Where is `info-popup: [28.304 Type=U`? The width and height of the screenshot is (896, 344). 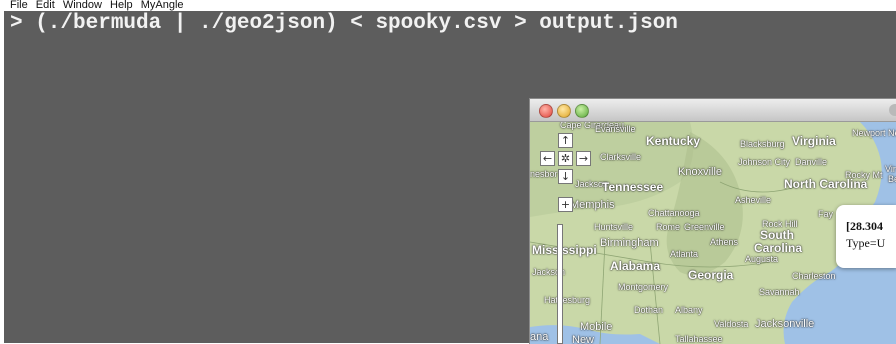 info-popup: [28.304 Type=U is located at coordinates (866, 236).